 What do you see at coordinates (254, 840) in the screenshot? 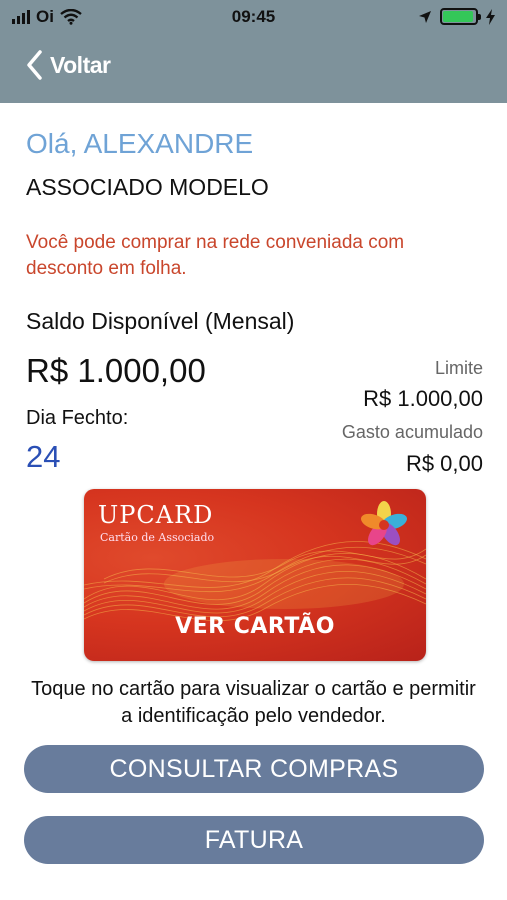
I see `invoice-button: FATURA` at bounding box center [254, 840].